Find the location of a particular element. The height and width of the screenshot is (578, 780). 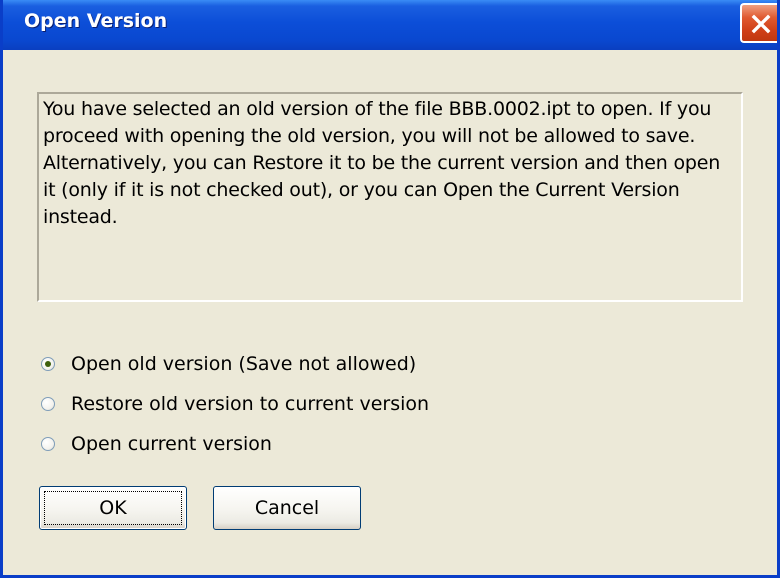

cancel-button-label: Cancel is located at coordinates (287, 508).